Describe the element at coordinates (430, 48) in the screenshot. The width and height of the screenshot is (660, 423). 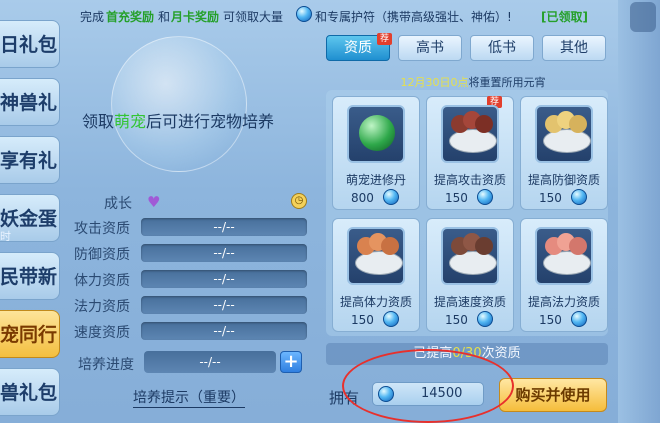
I see `tab-high-book: 高书` at that location.